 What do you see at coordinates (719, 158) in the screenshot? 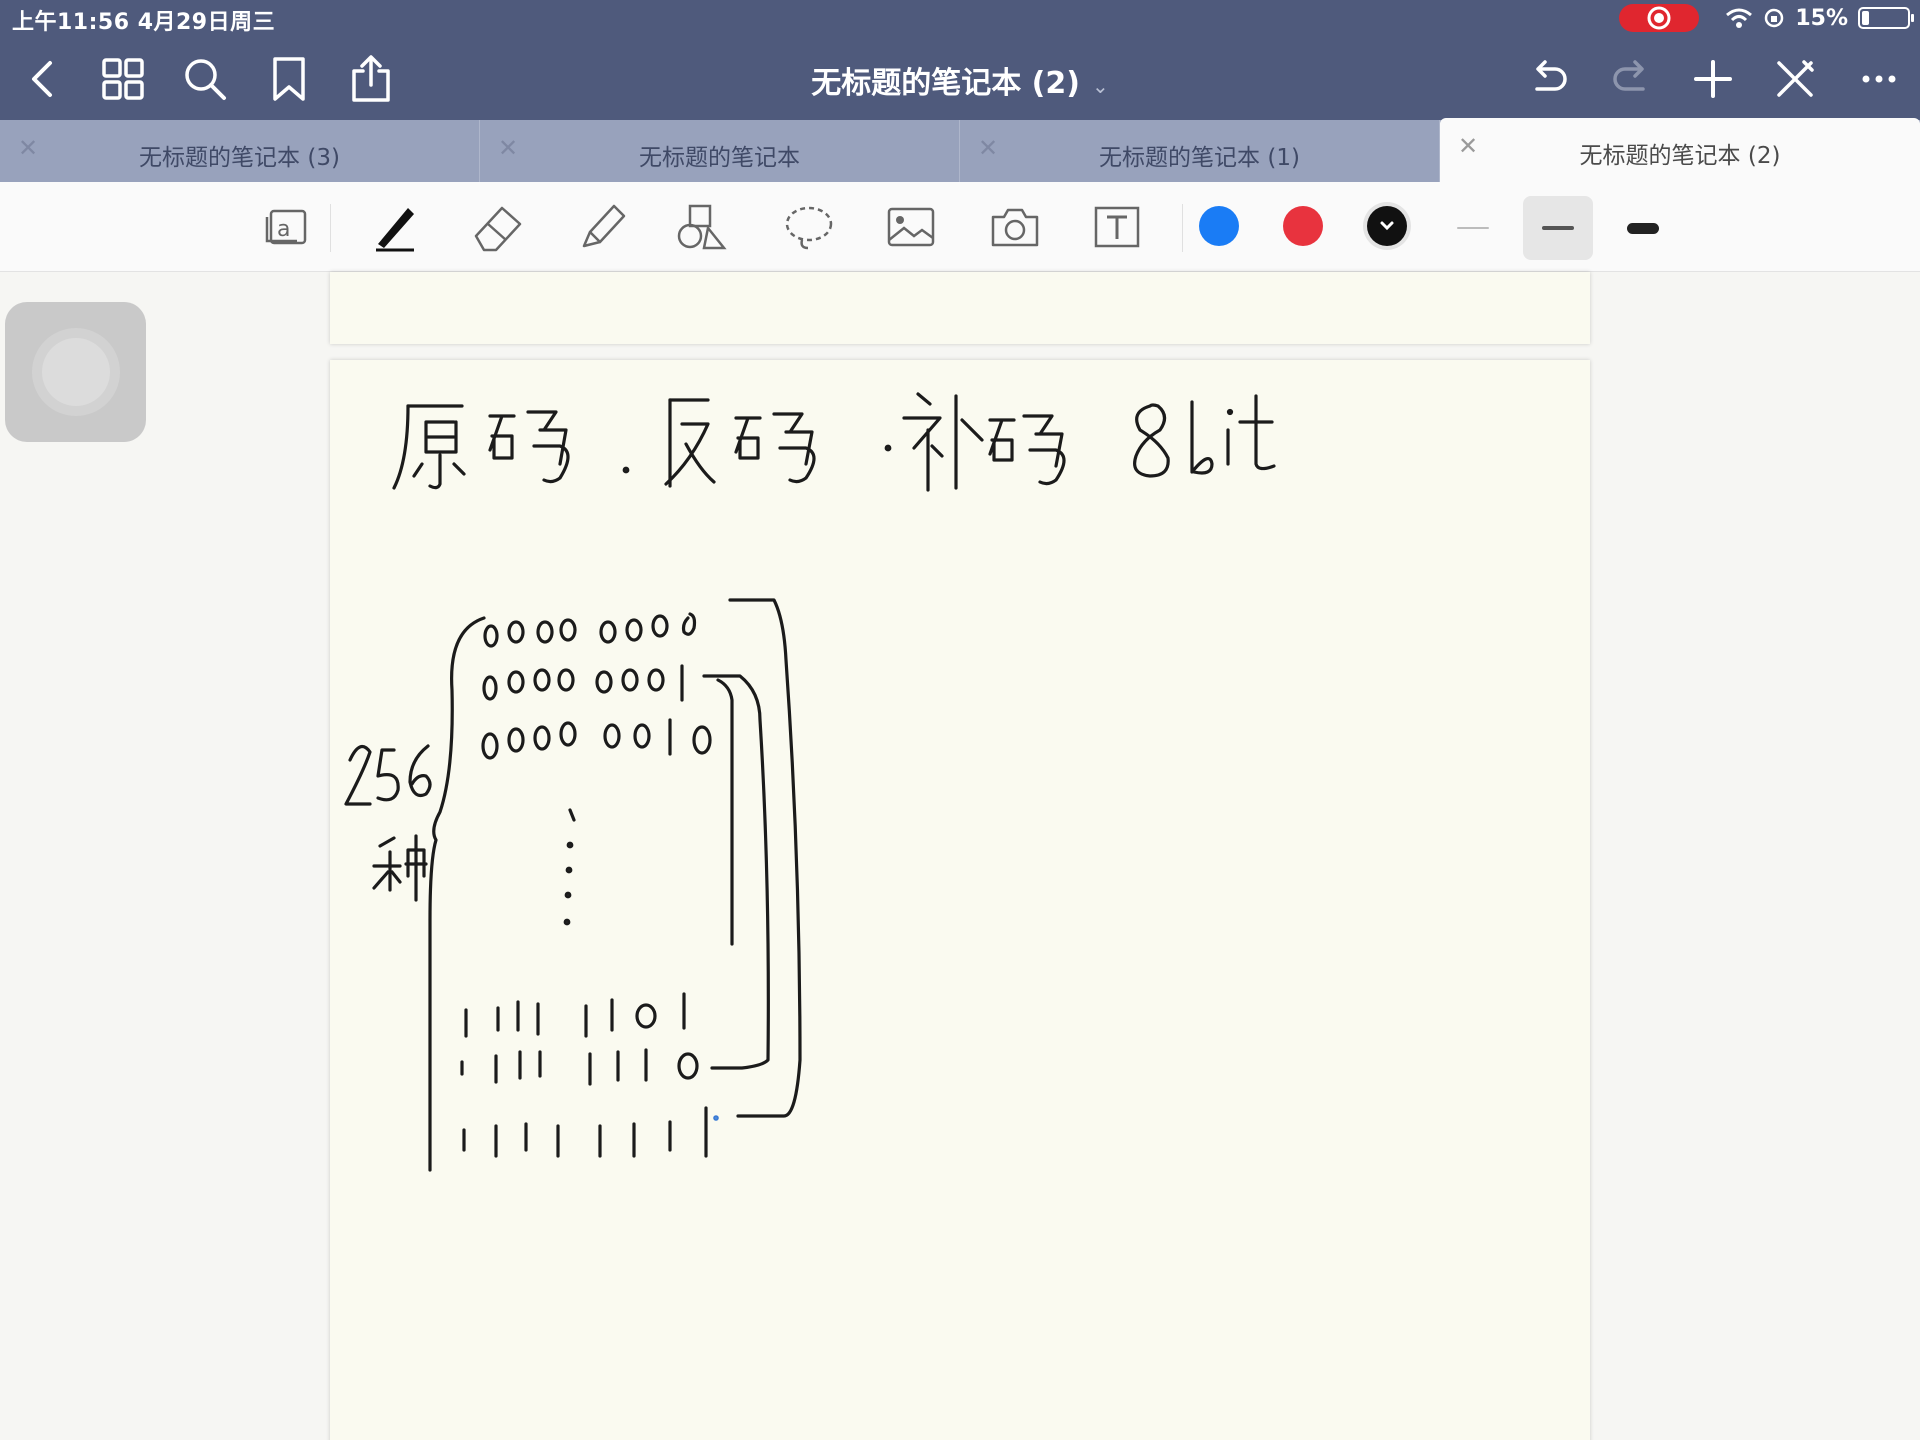
I see `tab-label: 无标题的笔记本` at bounding box center [719, 158].